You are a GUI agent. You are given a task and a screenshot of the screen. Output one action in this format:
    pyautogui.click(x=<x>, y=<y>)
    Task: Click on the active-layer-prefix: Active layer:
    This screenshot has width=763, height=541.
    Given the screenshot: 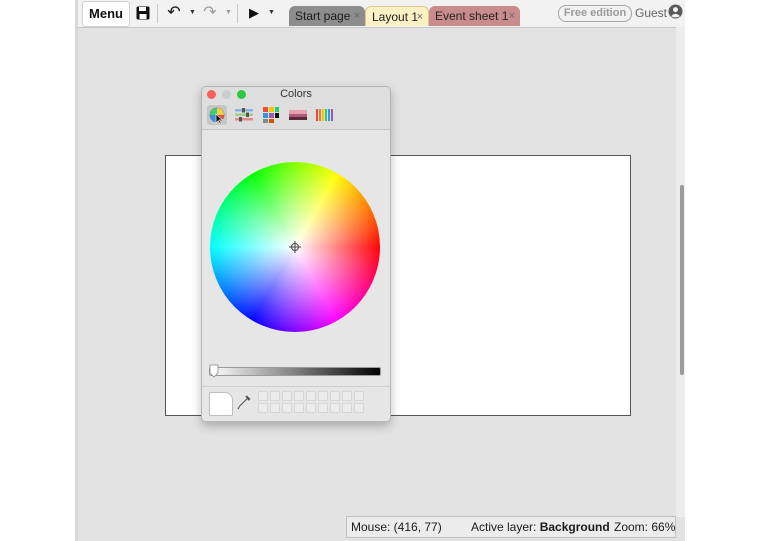 What is the action you would take?
    pyautogui.click(x=505, y=527)
    